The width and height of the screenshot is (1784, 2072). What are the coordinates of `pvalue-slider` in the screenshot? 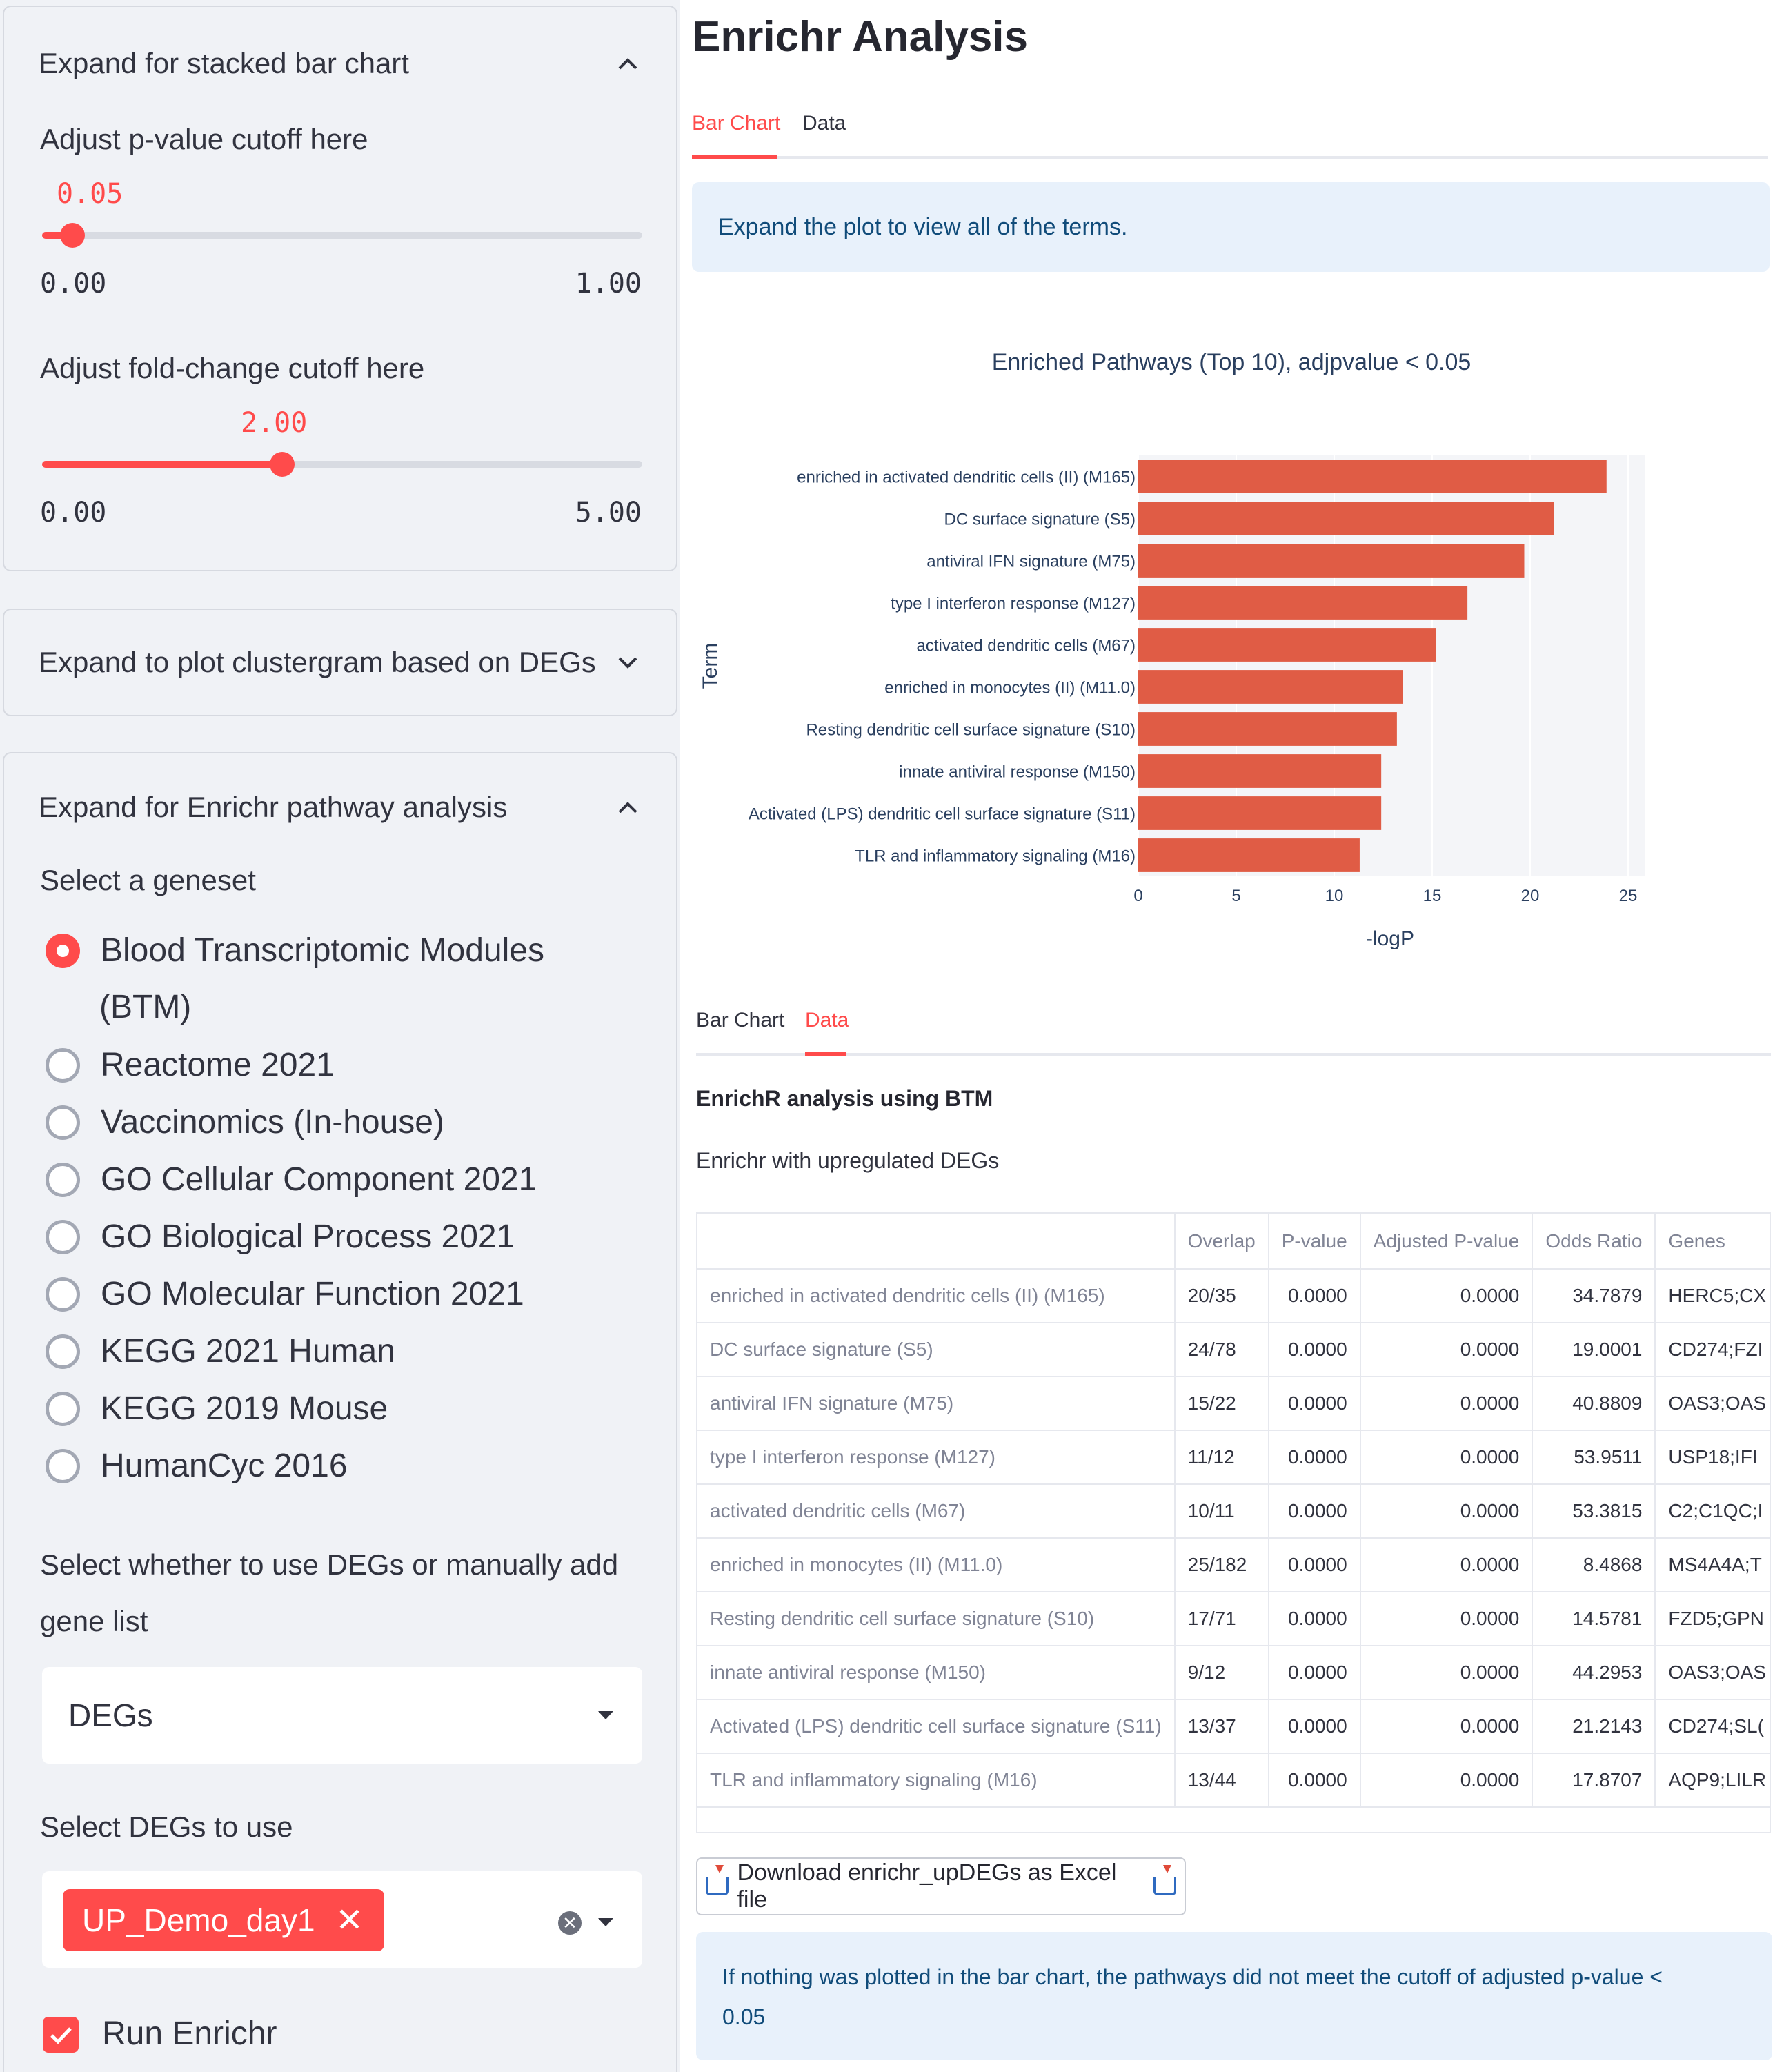 It's located at (342, 235).